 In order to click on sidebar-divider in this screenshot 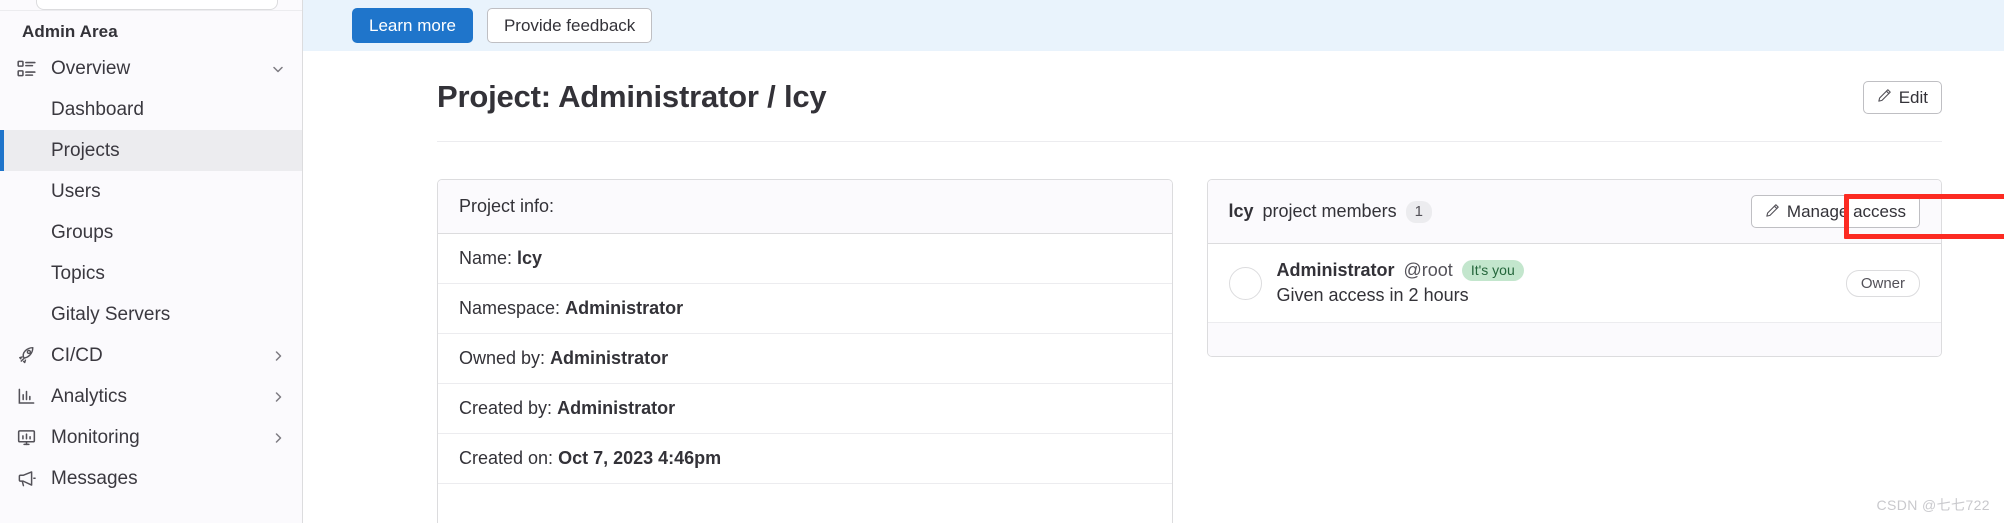, I will do `click(151, 10)`.